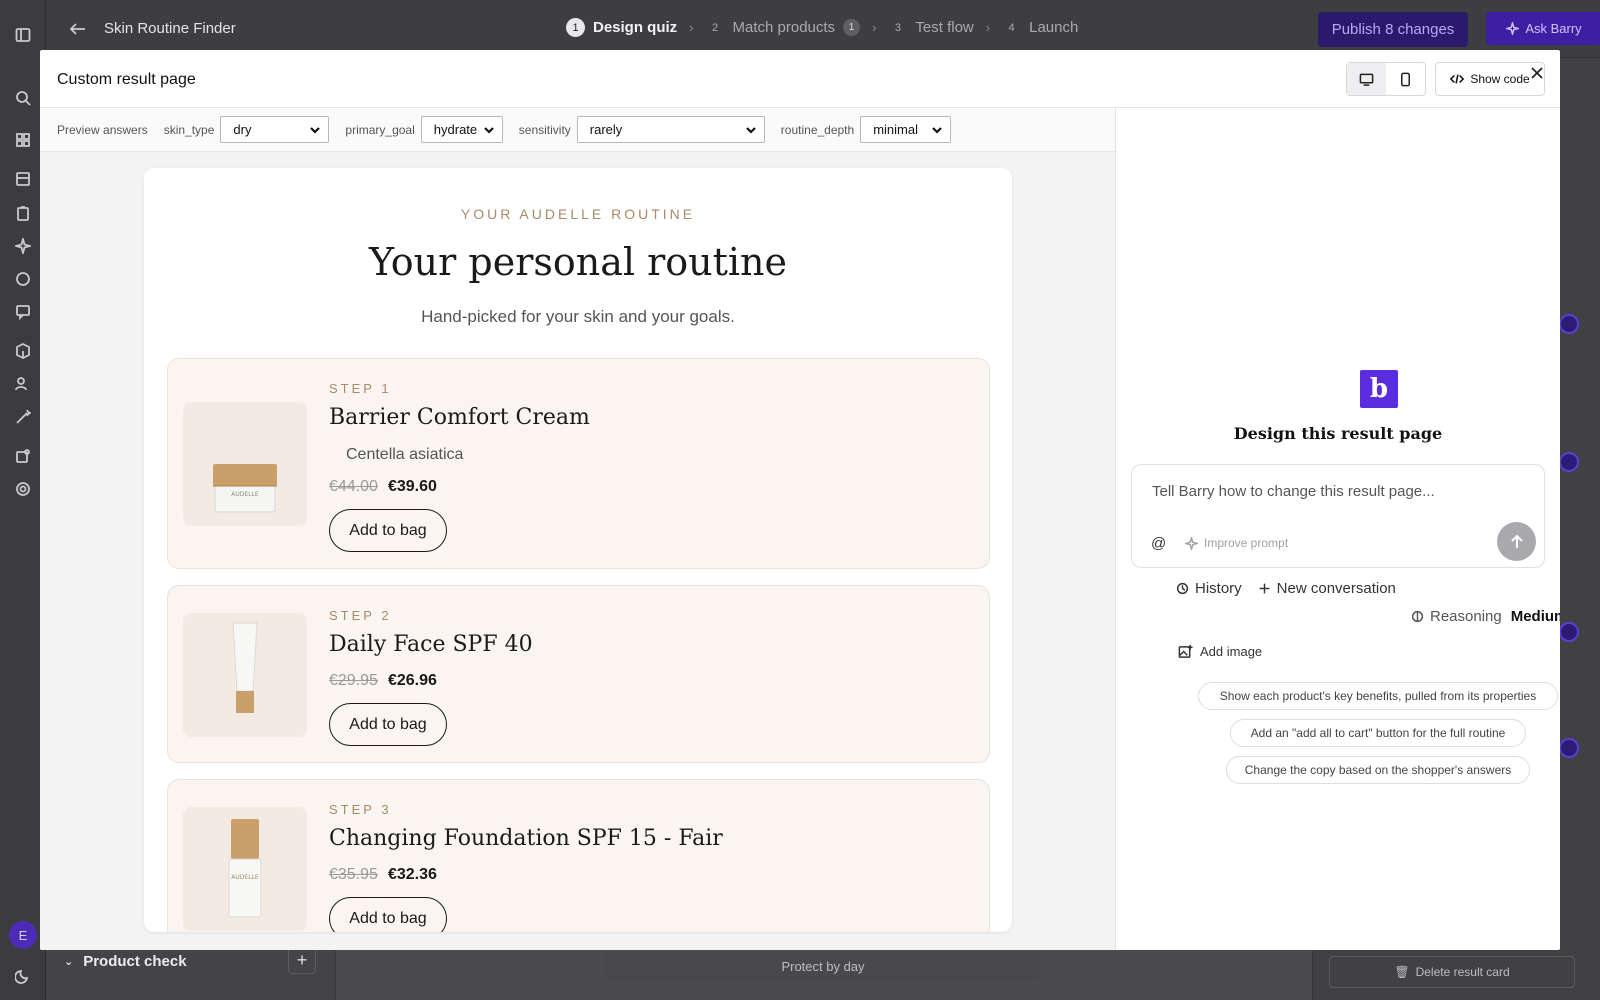  What do you see at coordinates (23, 976) in the screenshot?
I see `dark-mode-moon-icon` at bounding box center [23, 976].